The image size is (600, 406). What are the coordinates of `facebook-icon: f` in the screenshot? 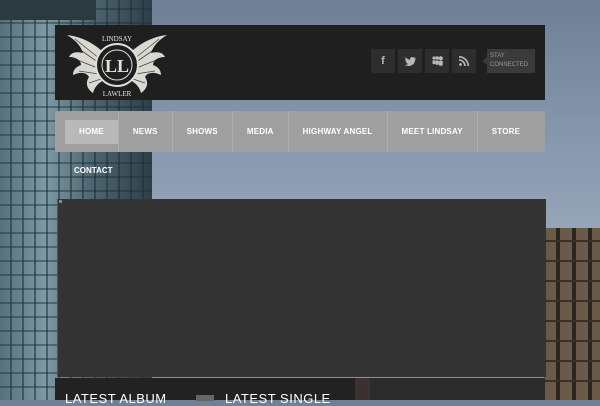 It's located at (383, 61).